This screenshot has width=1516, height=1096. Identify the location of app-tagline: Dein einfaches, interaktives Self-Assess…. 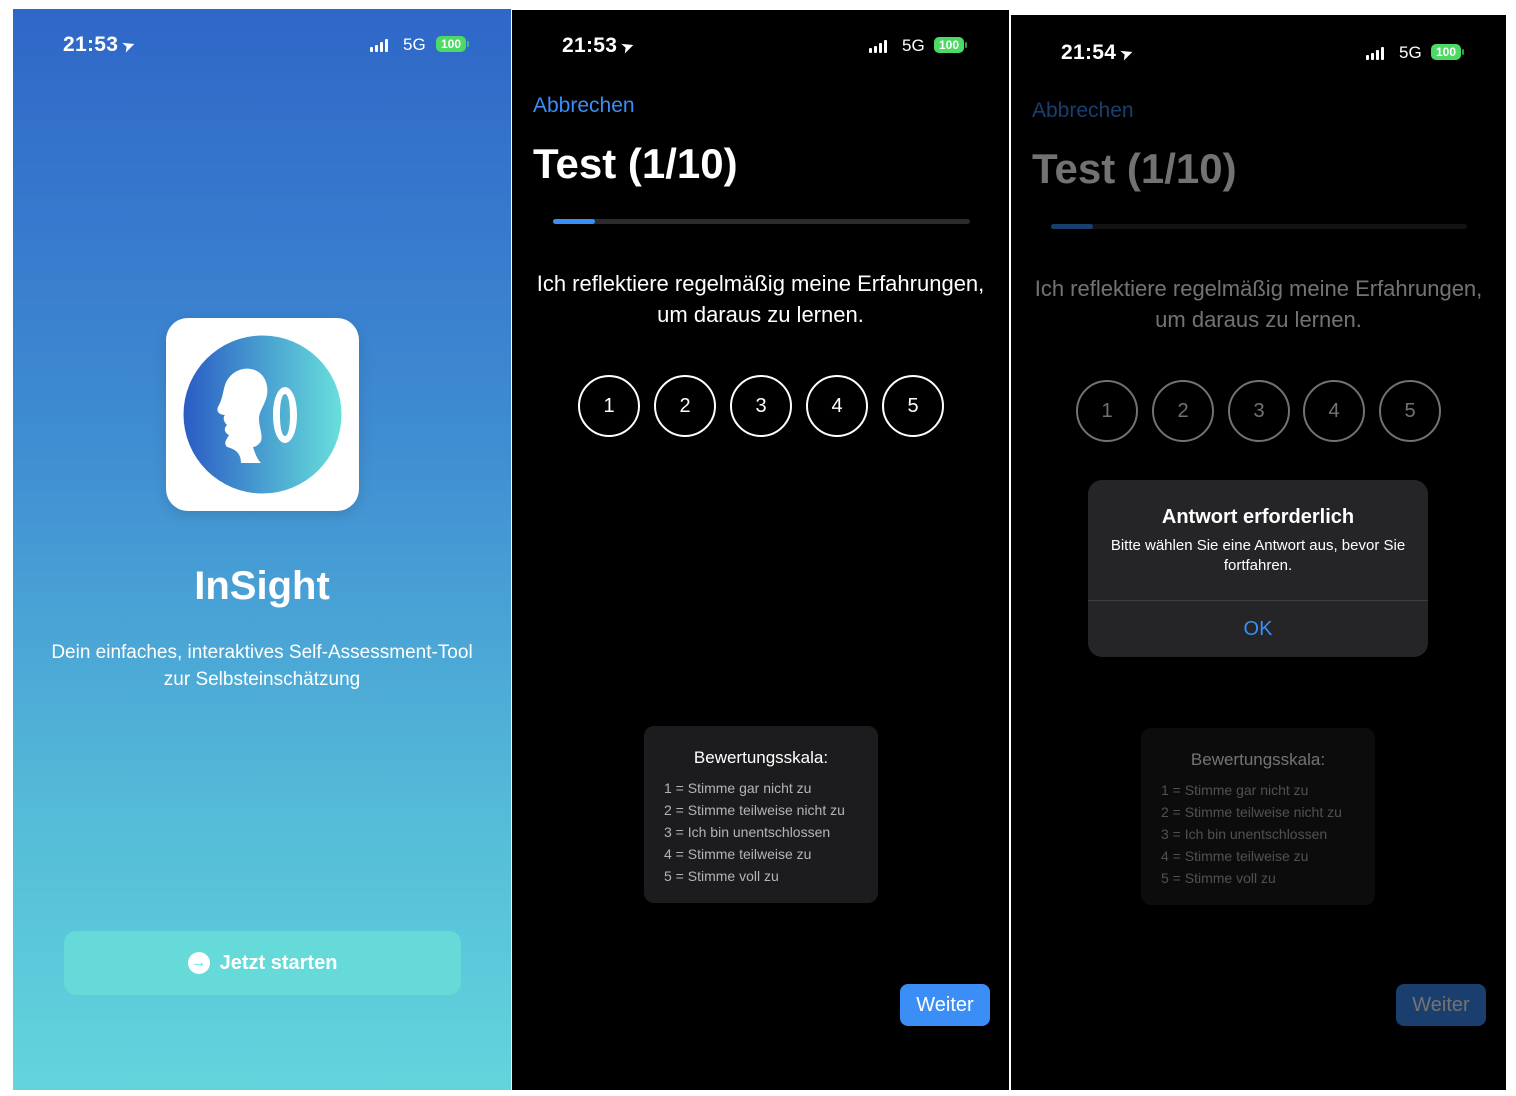
(262, 666).